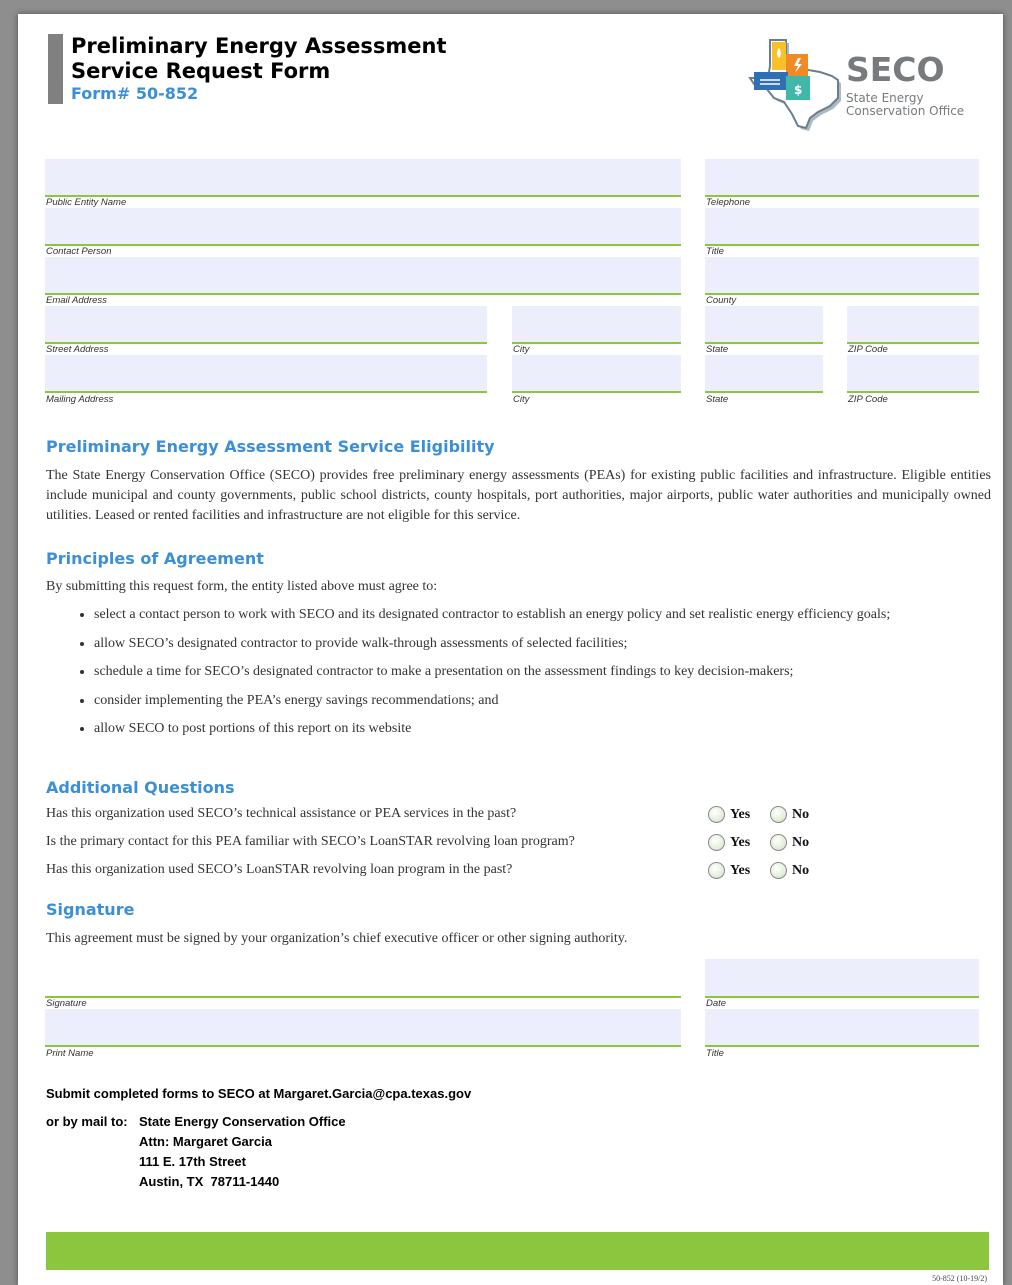 The height and width of the screenshot is (1285, 1012). I want to click on public-entity-name-field, so click(363, 178).